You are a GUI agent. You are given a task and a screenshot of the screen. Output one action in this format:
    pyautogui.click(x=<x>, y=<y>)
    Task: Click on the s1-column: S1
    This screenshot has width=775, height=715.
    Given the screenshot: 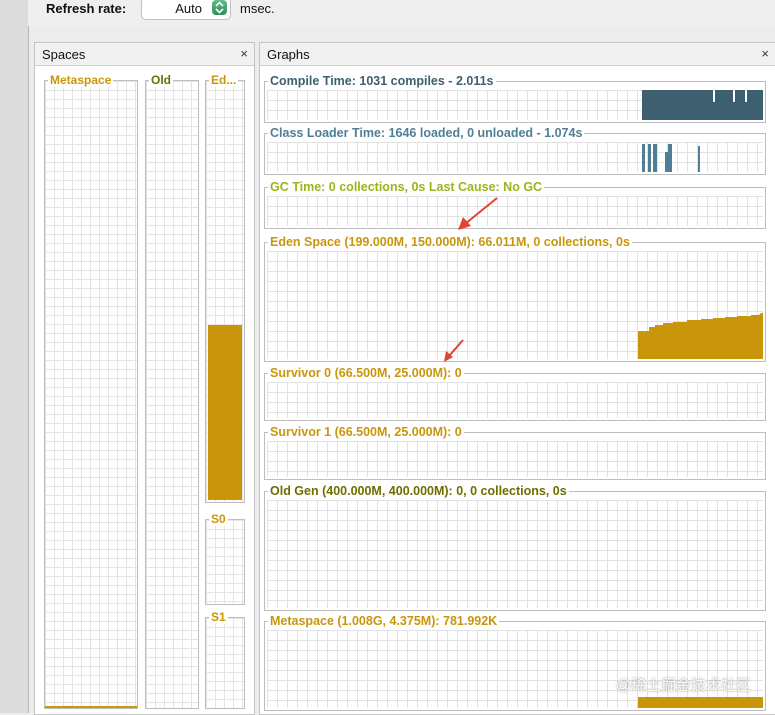 What is the action you would take?
    pyautogui.click(x=225, y=659)
    